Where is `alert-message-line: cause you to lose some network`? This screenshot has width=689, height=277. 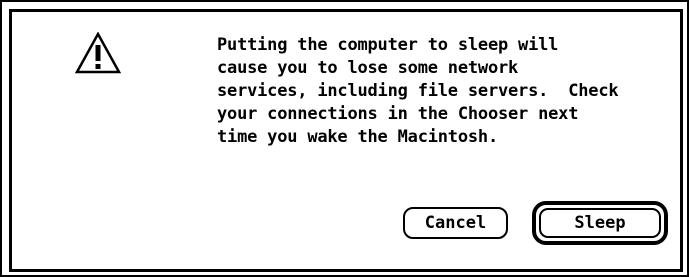 alert-message-line: cause you to lose some network is located at coordinates (368, 68).